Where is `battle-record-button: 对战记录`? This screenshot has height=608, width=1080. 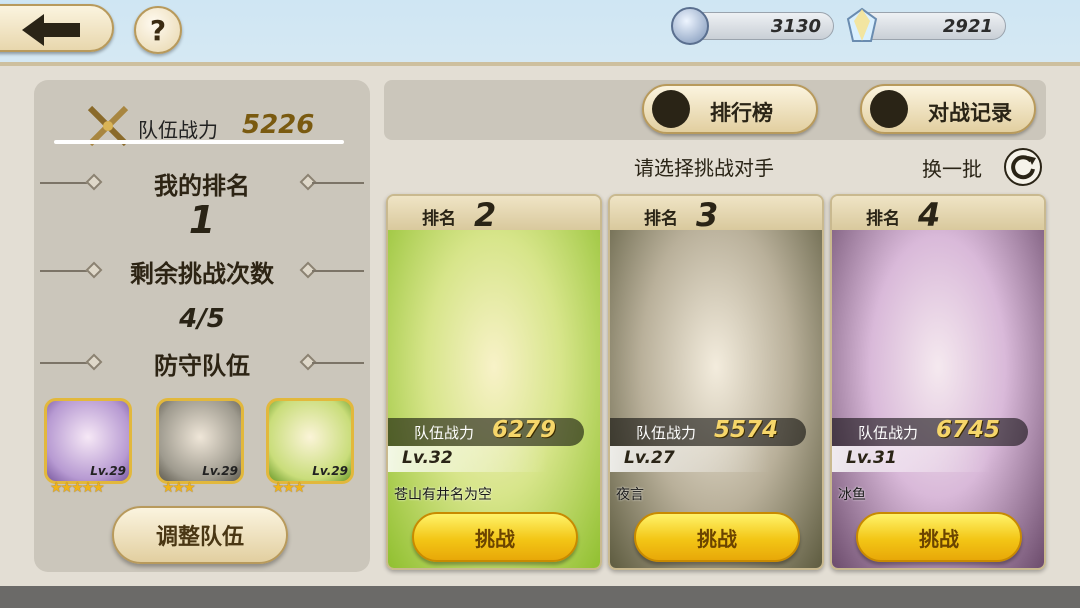 battle-record-button: 对战记录 is located at coordinates (948, 109).